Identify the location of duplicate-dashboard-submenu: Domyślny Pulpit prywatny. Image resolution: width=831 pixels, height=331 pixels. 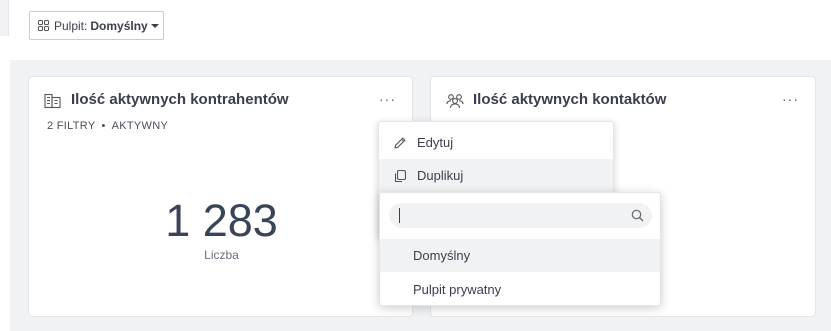
(520, 249).